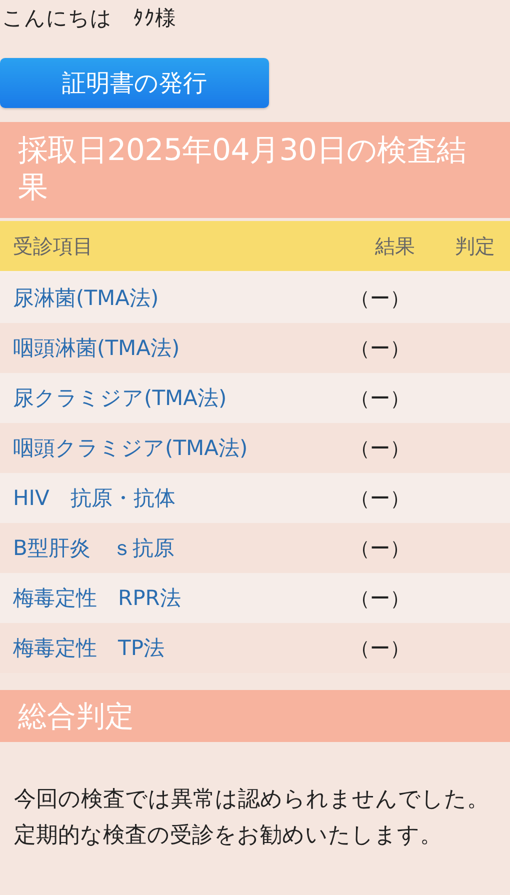  I want to click on results-title: 採取日2025年04月30日の検査結果, so click(255, 170).